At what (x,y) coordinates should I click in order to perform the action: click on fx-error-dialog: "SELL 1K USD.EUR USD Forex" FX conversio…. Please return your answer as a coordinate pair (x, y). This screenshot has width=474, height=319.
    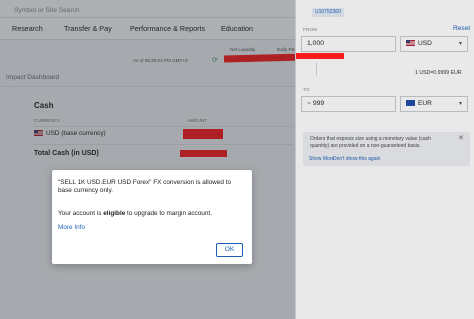
    Looking at the image, I should click on (152, 217).